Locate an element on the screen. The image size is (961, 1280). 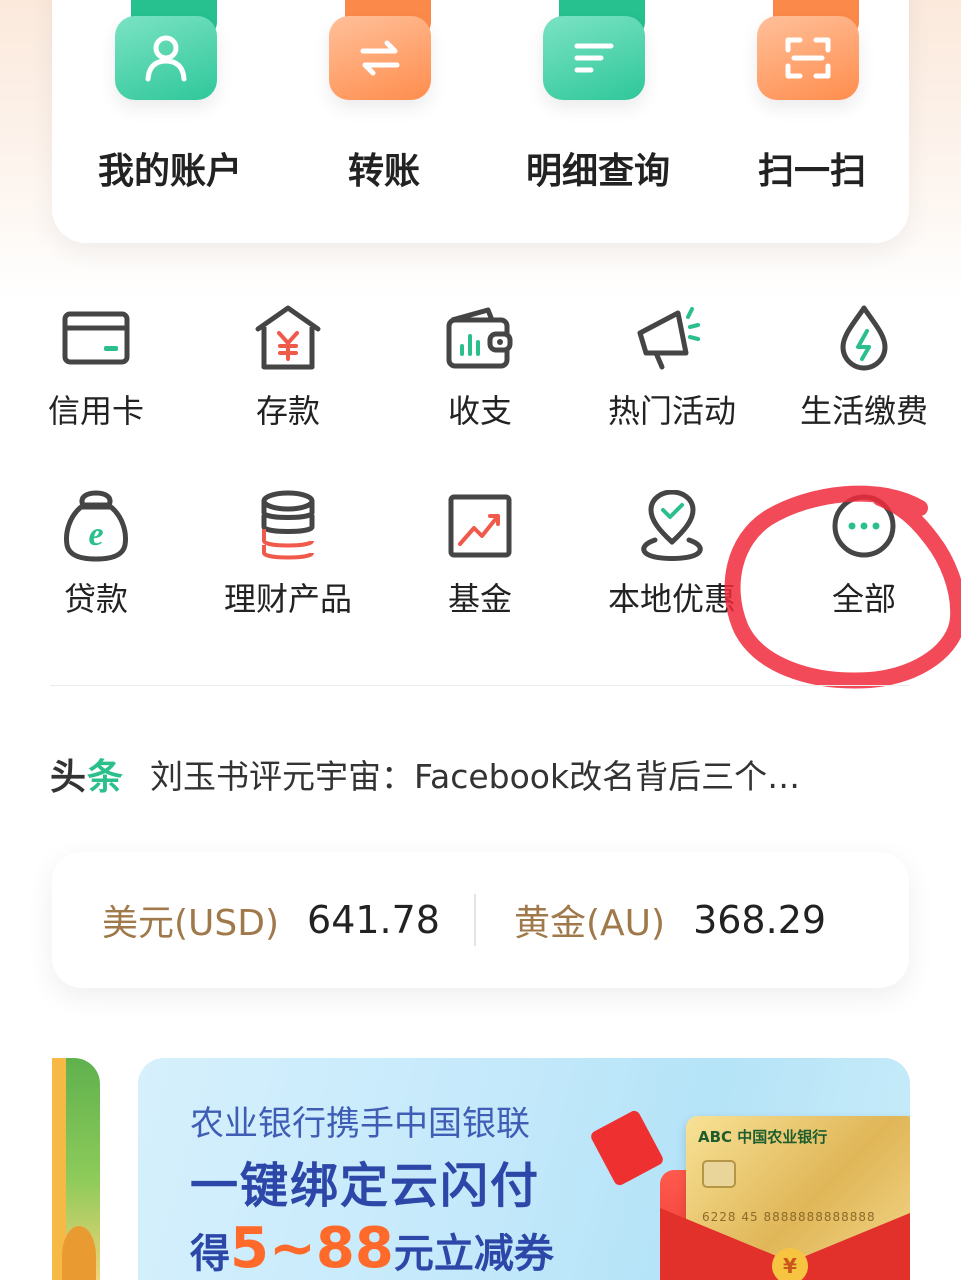
service-fund: 基金 is located at coordinates (480, 556).